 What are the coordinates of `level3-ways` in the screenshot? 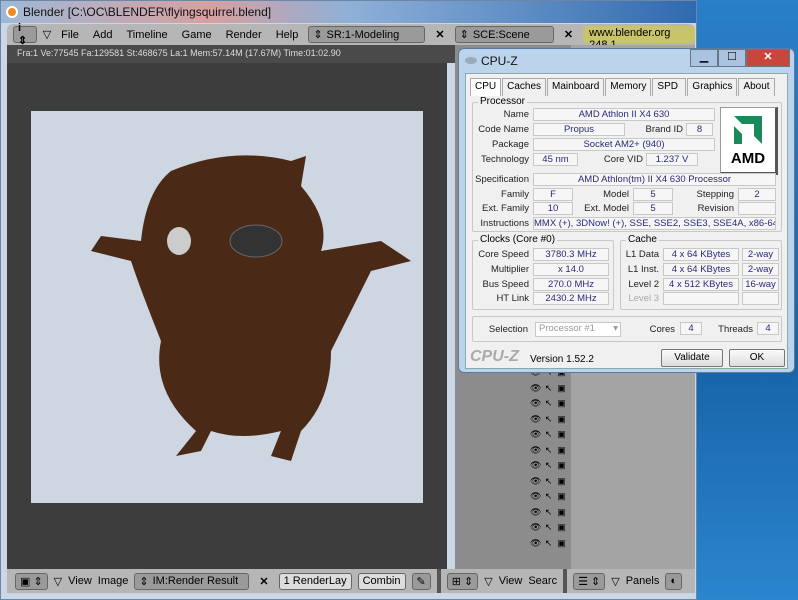 It's located at (760, 298).